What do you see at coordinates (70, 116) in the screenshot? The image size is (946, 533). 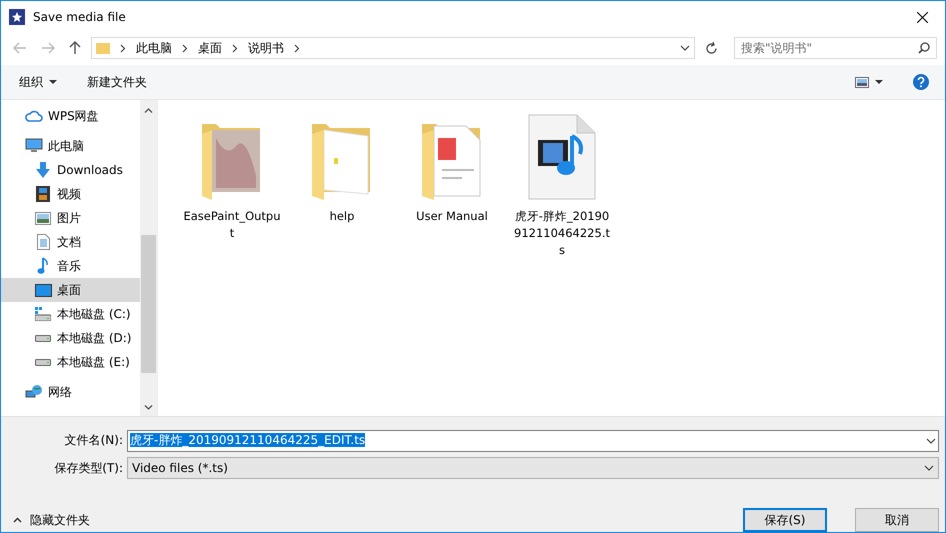 I see `sidebar-item: WPS网盘` at bounding box center [70, 116].